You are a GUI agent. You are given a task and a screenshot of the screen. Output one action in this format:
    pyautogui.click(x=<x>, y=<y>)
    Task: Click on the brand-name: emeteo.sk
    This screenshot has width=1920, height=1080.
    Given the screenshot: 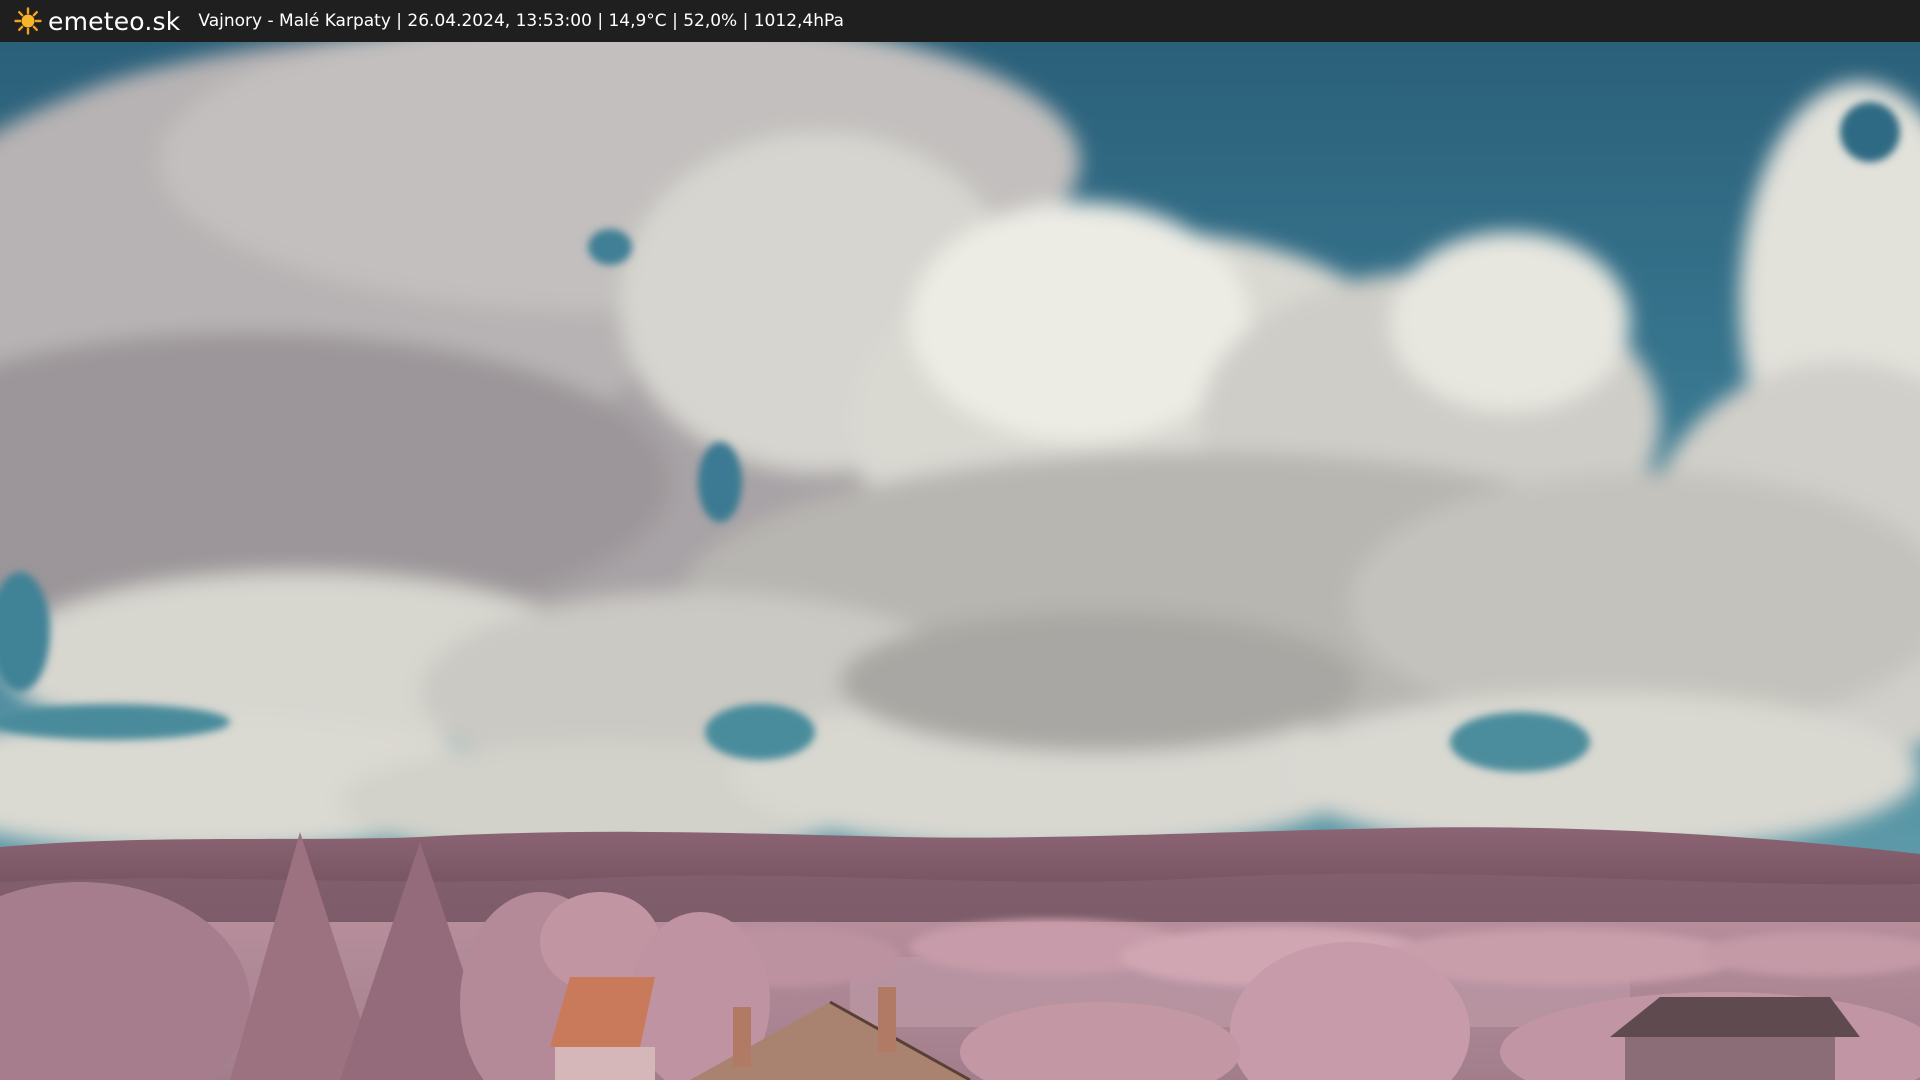 What is the action you would take?
    pyautogui.click(x=114, y=21)
    